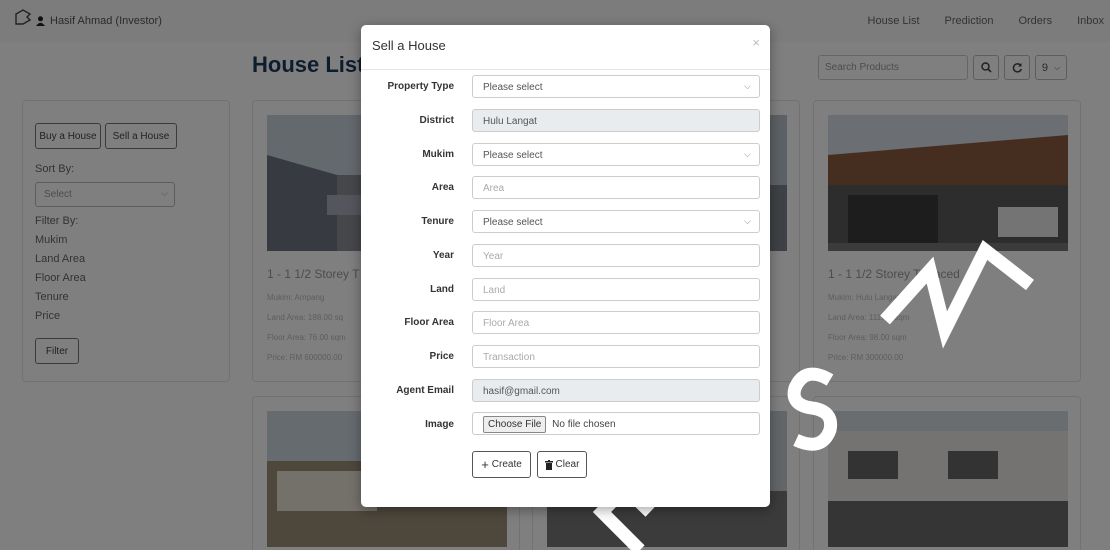 This screenshot has width=1110, height=550. I want to click on agent-email-label: Agent Email, so click(425, 390).